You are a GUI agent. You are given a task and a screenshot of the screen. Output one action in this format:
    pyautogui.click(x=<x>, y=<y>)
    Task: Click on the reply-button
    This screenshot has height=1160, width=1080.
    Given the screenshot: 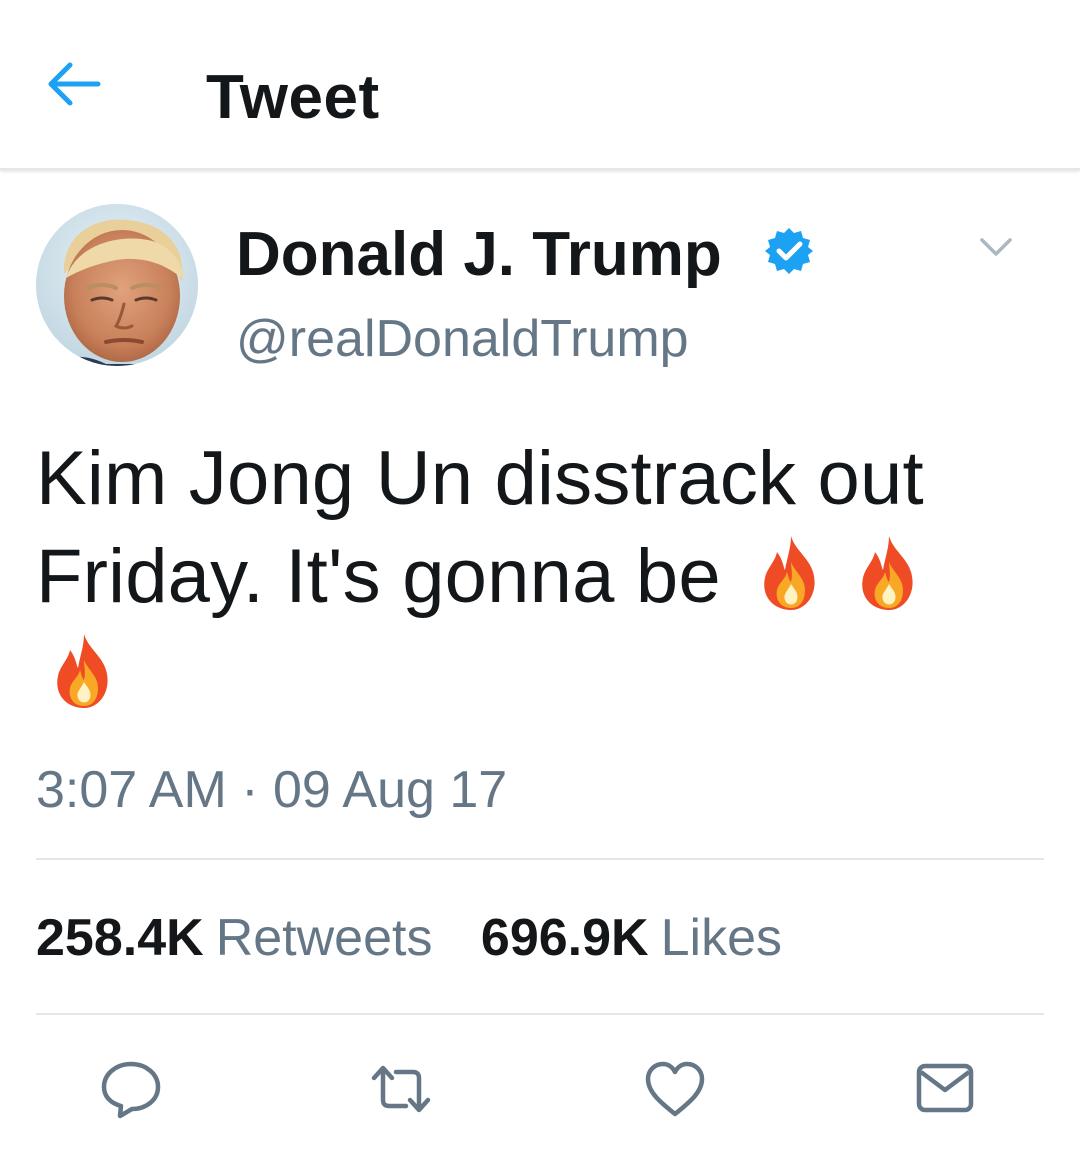 What is the action you would take?
    pyautogui.click(x=131, y=1089)
    